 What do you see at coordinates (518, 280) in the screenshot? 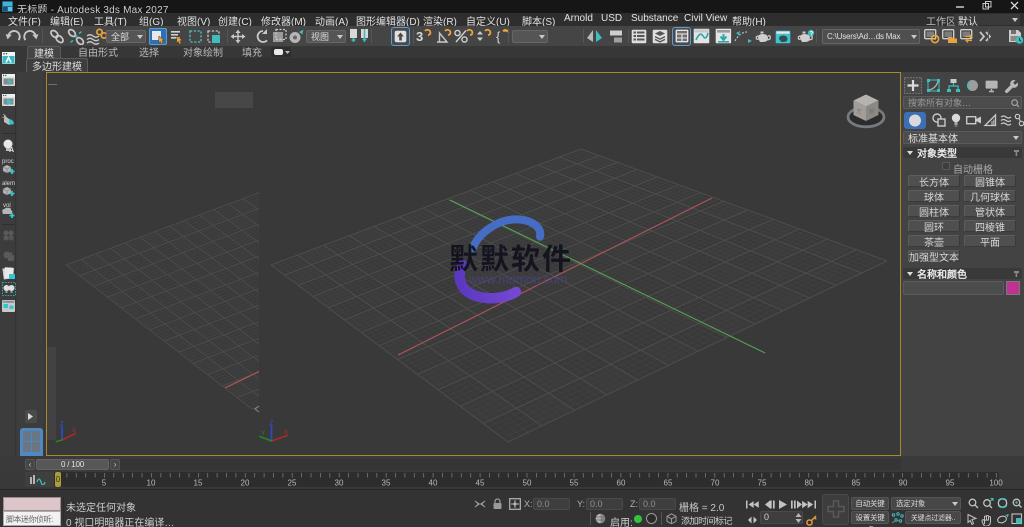
I see `svg-text: www.momorj.com` at bounding box center [518, 280].